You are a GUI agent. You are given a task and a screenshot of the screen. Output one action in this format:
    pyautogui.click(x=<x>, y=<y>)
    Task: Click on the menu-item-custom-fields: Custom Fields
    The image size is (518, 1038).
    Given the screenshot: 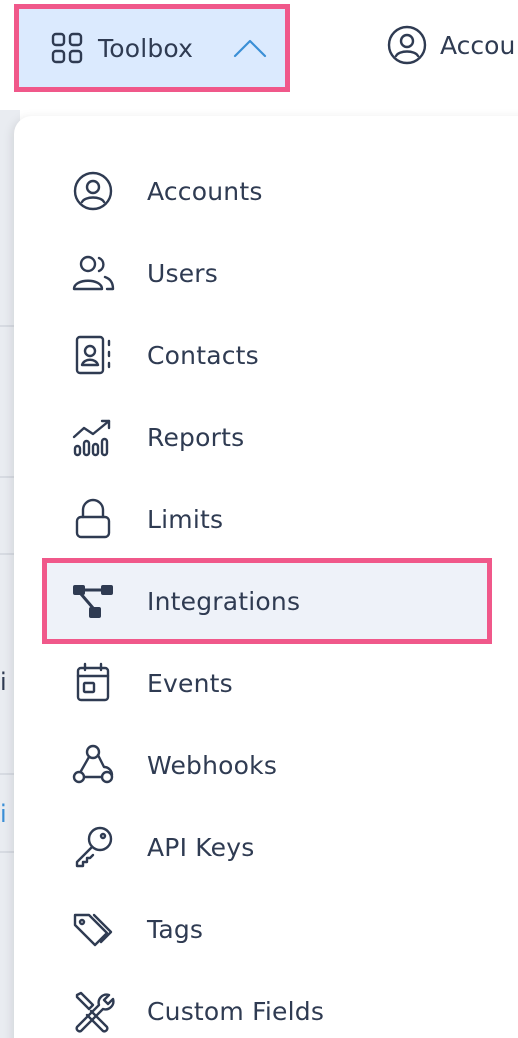 What is the action you would take?
    pyautogui.click(x=266, y=1004)
    